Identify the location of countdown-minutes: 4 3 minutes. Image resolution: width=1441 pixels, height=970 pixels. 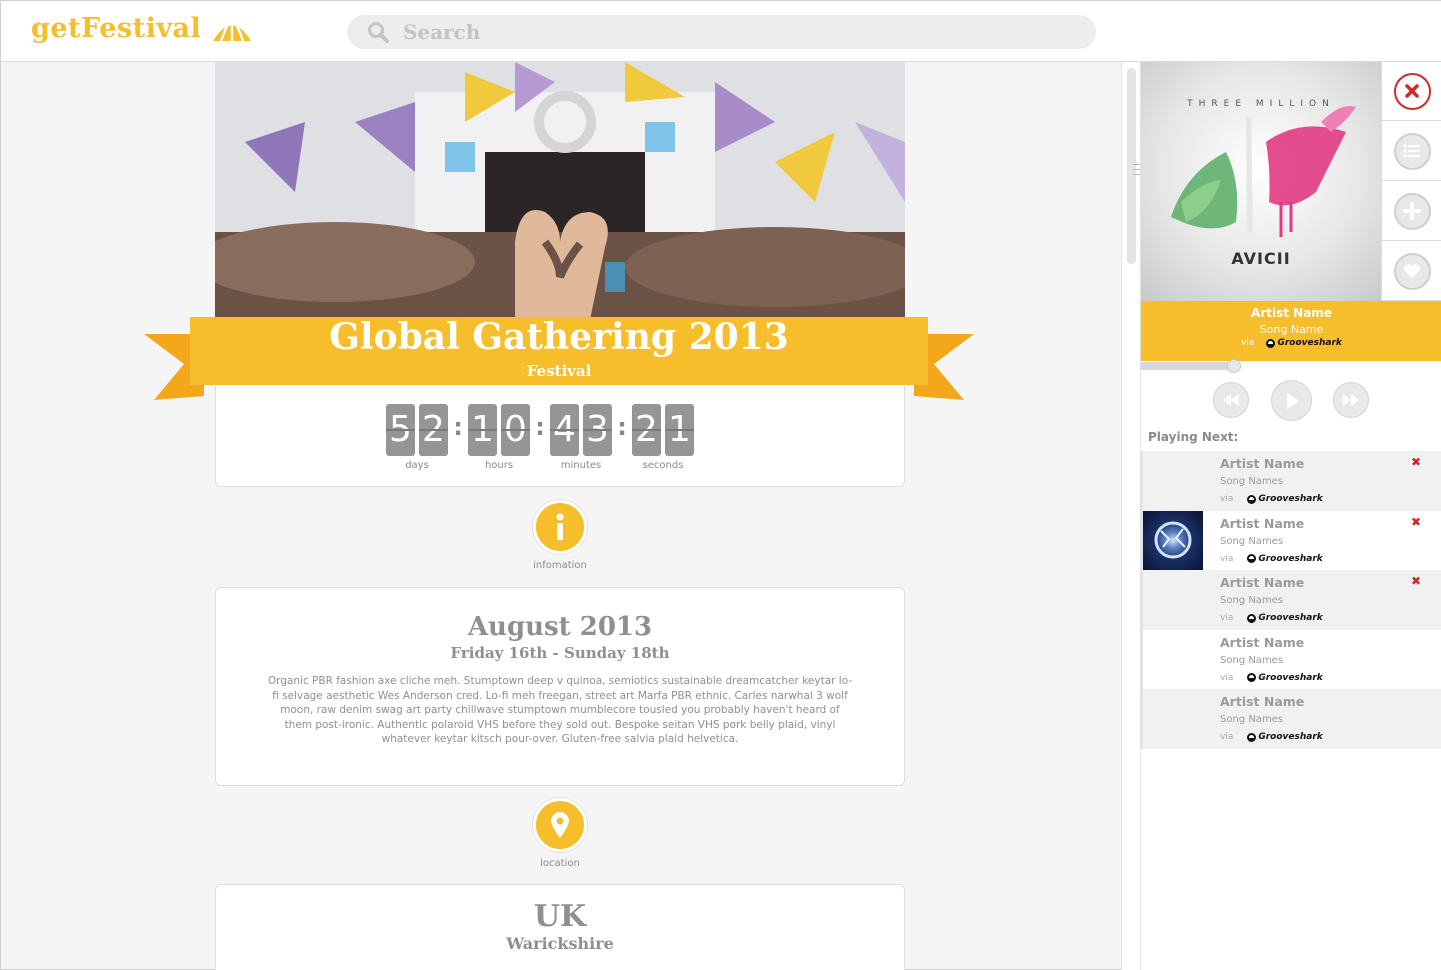
(581, 437).